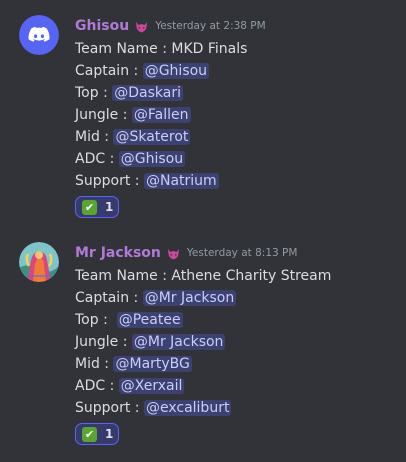 This screenshot has width=406, height=462. What do you see at coordinates (210, 26) in the screenshot?
I see `timestamp: Yesterday at 2:38 PM` at bounding box center [210, 26].